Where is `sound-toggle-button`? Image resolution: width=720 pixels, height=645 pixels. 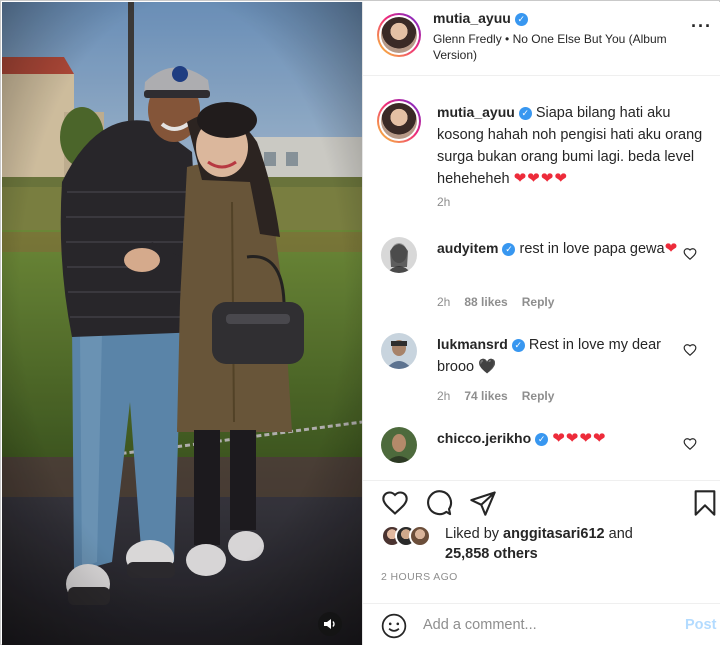 sound-toggle-button is located at coordinates (330, 624).